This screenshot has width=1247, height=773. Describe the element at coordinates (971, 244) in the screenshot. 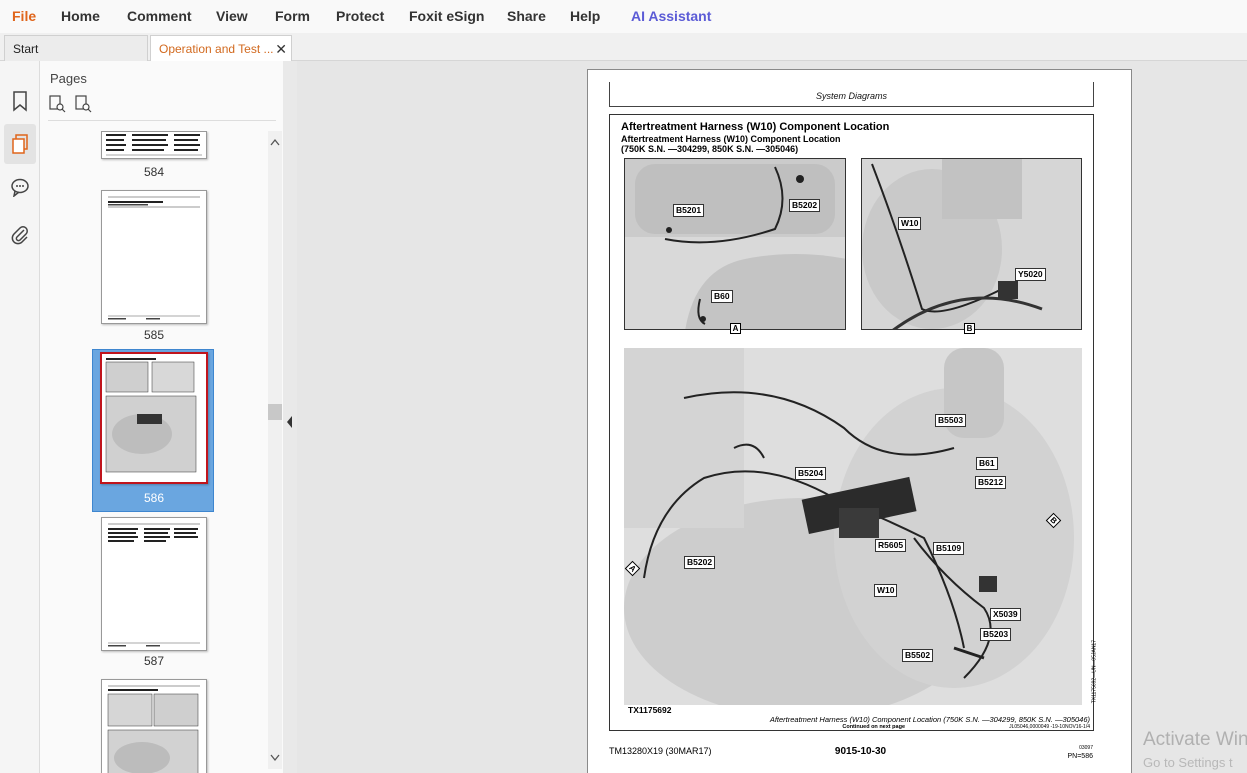

I see `photo-panel-b: W10 Y5020` at that location.